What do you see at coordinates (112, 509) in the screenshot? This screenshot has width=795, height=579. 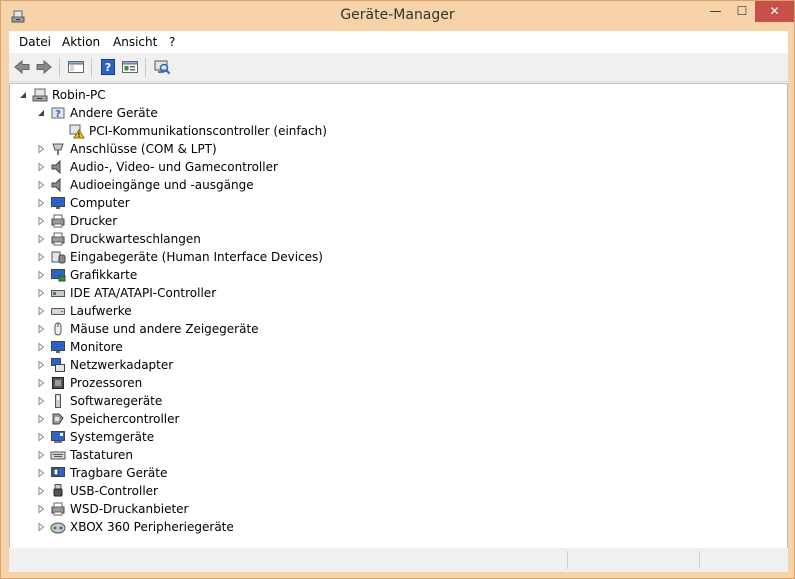 I see `tree-group-item: WSD-Druckanbieter` at bounding box center [112, 509].